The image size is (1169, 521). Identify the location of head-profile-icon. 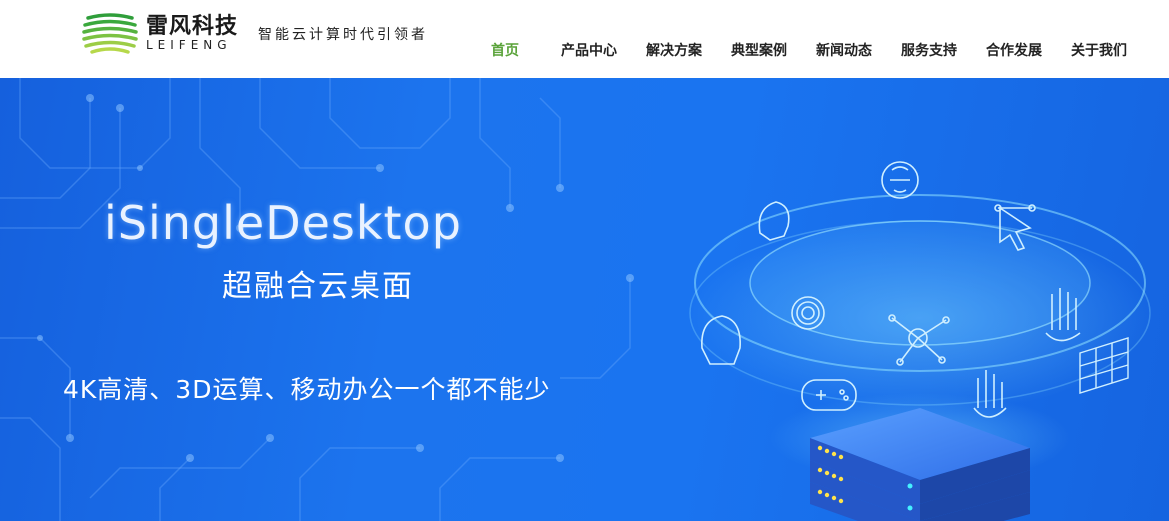
(774, 221).